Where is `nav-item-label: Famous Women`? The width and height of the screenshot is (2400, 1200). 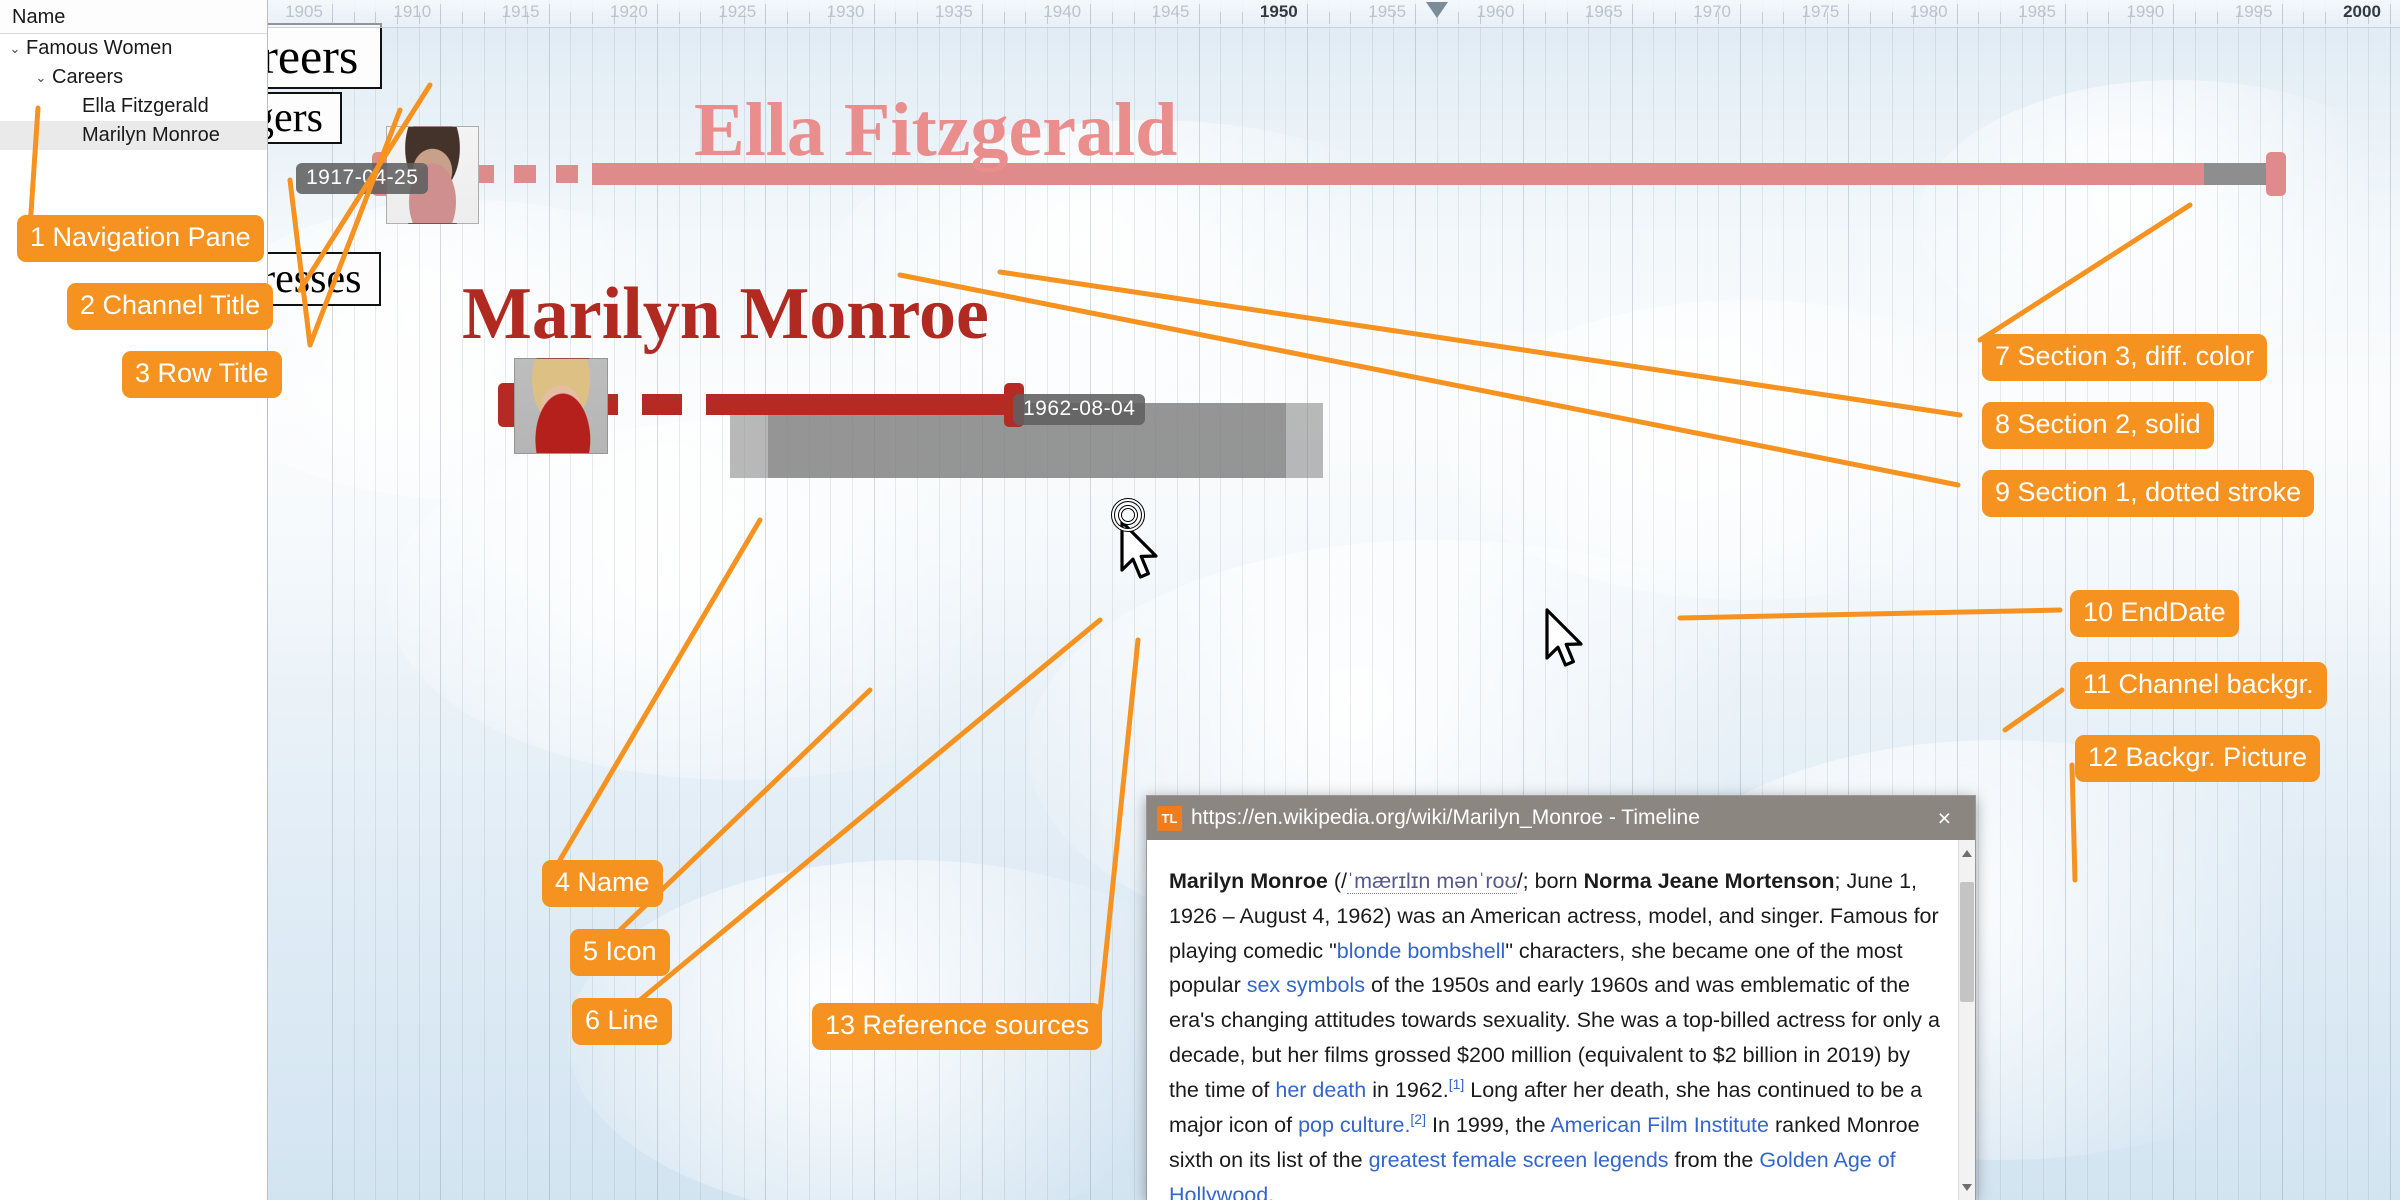 nav-item-label: Famous Women is located at coordinates (99, 48).